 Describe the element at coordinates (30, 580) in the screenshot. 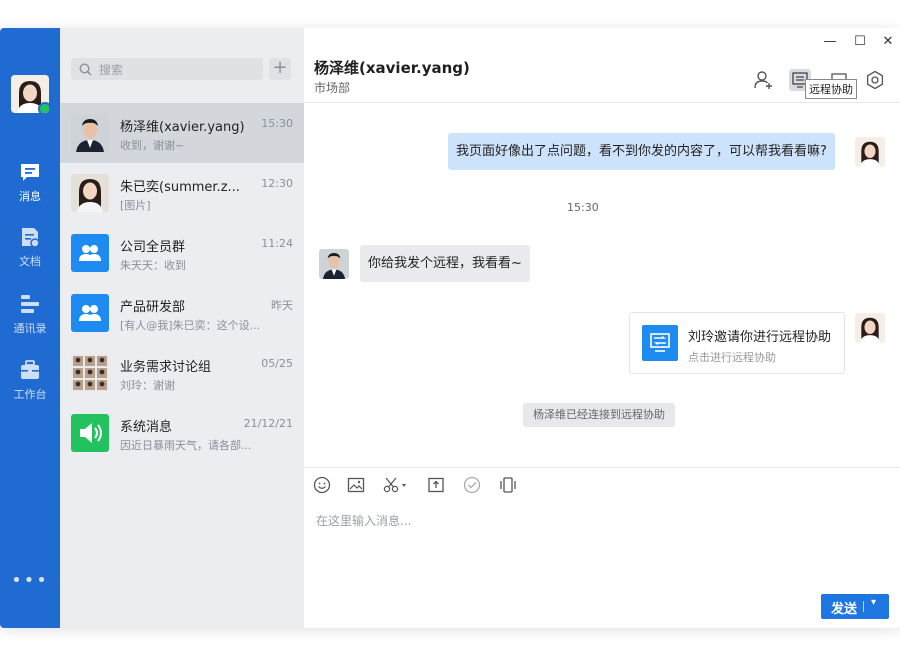

I see `more-icon: •••` at that location.